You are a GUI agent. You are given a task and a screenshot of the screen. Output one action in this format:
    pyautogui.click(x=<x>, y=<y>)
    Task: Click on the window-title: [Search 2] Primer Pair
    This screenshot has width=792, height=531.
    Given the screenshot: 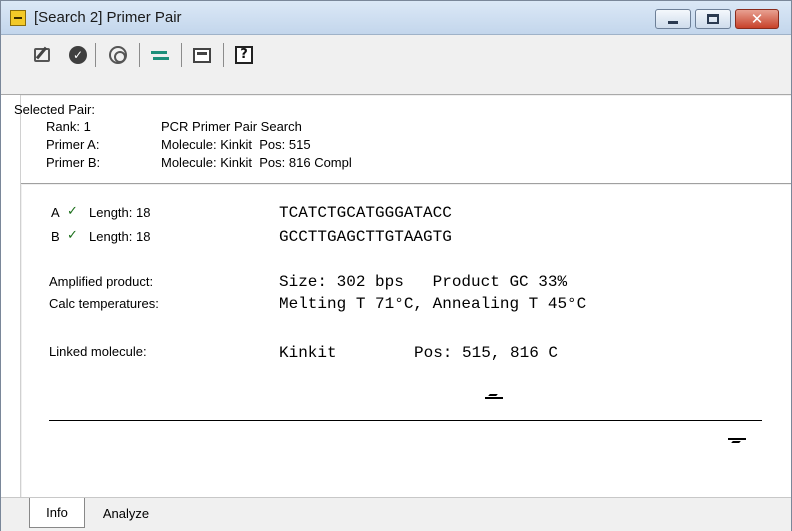 What is the action you would take?
    pyautogui.click(x=108, y=17)
    